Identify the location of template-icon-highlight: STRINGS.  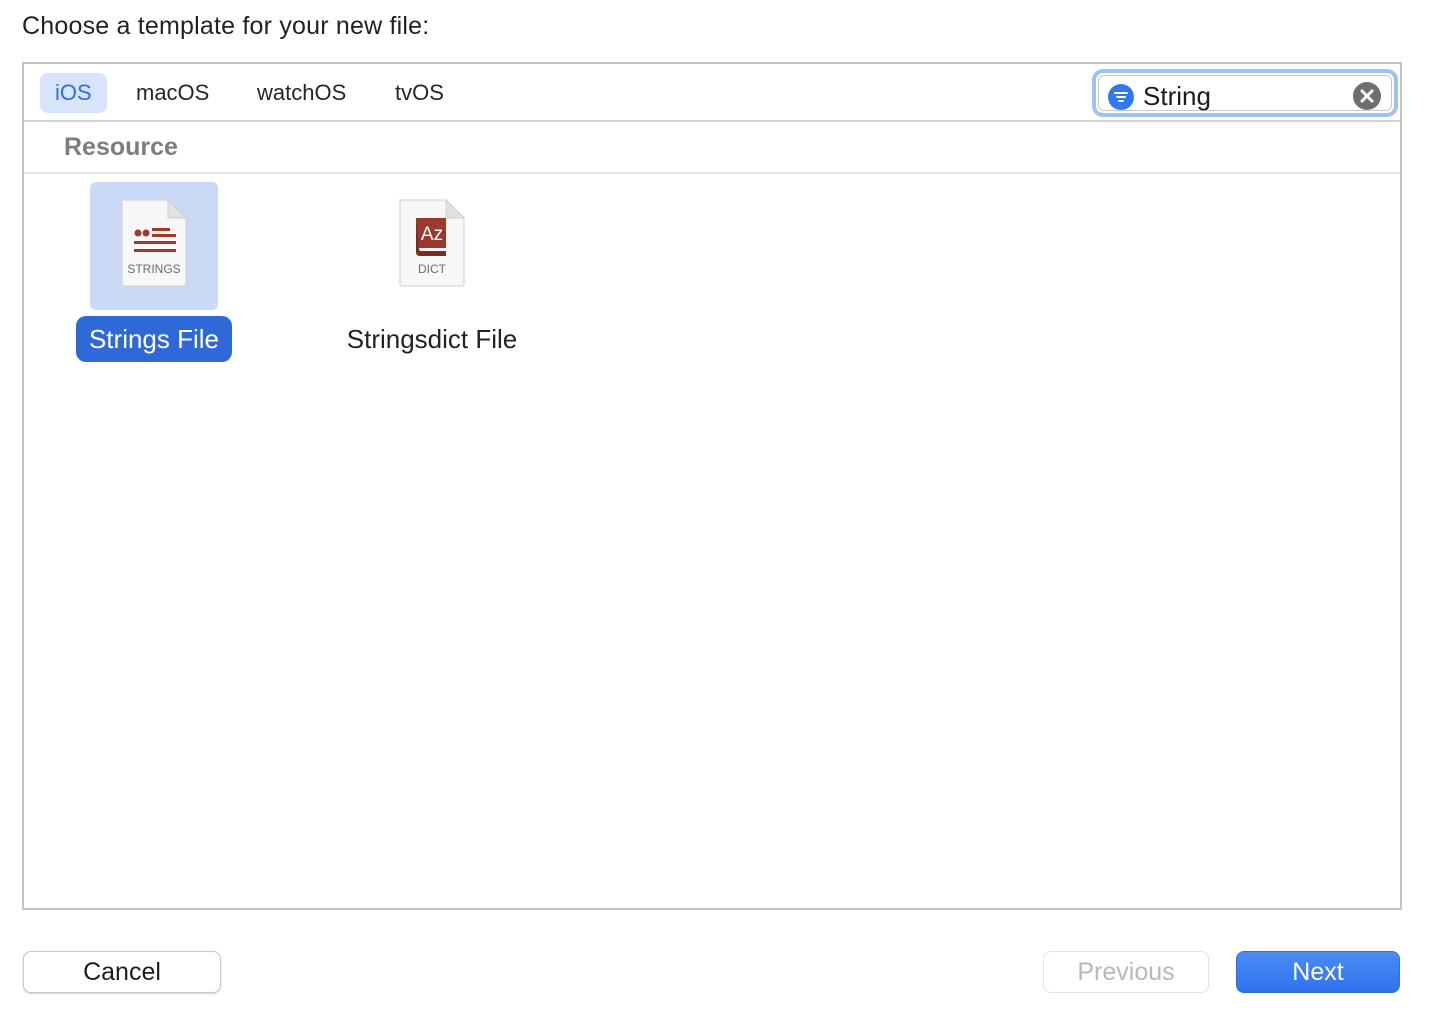
(154, 246).